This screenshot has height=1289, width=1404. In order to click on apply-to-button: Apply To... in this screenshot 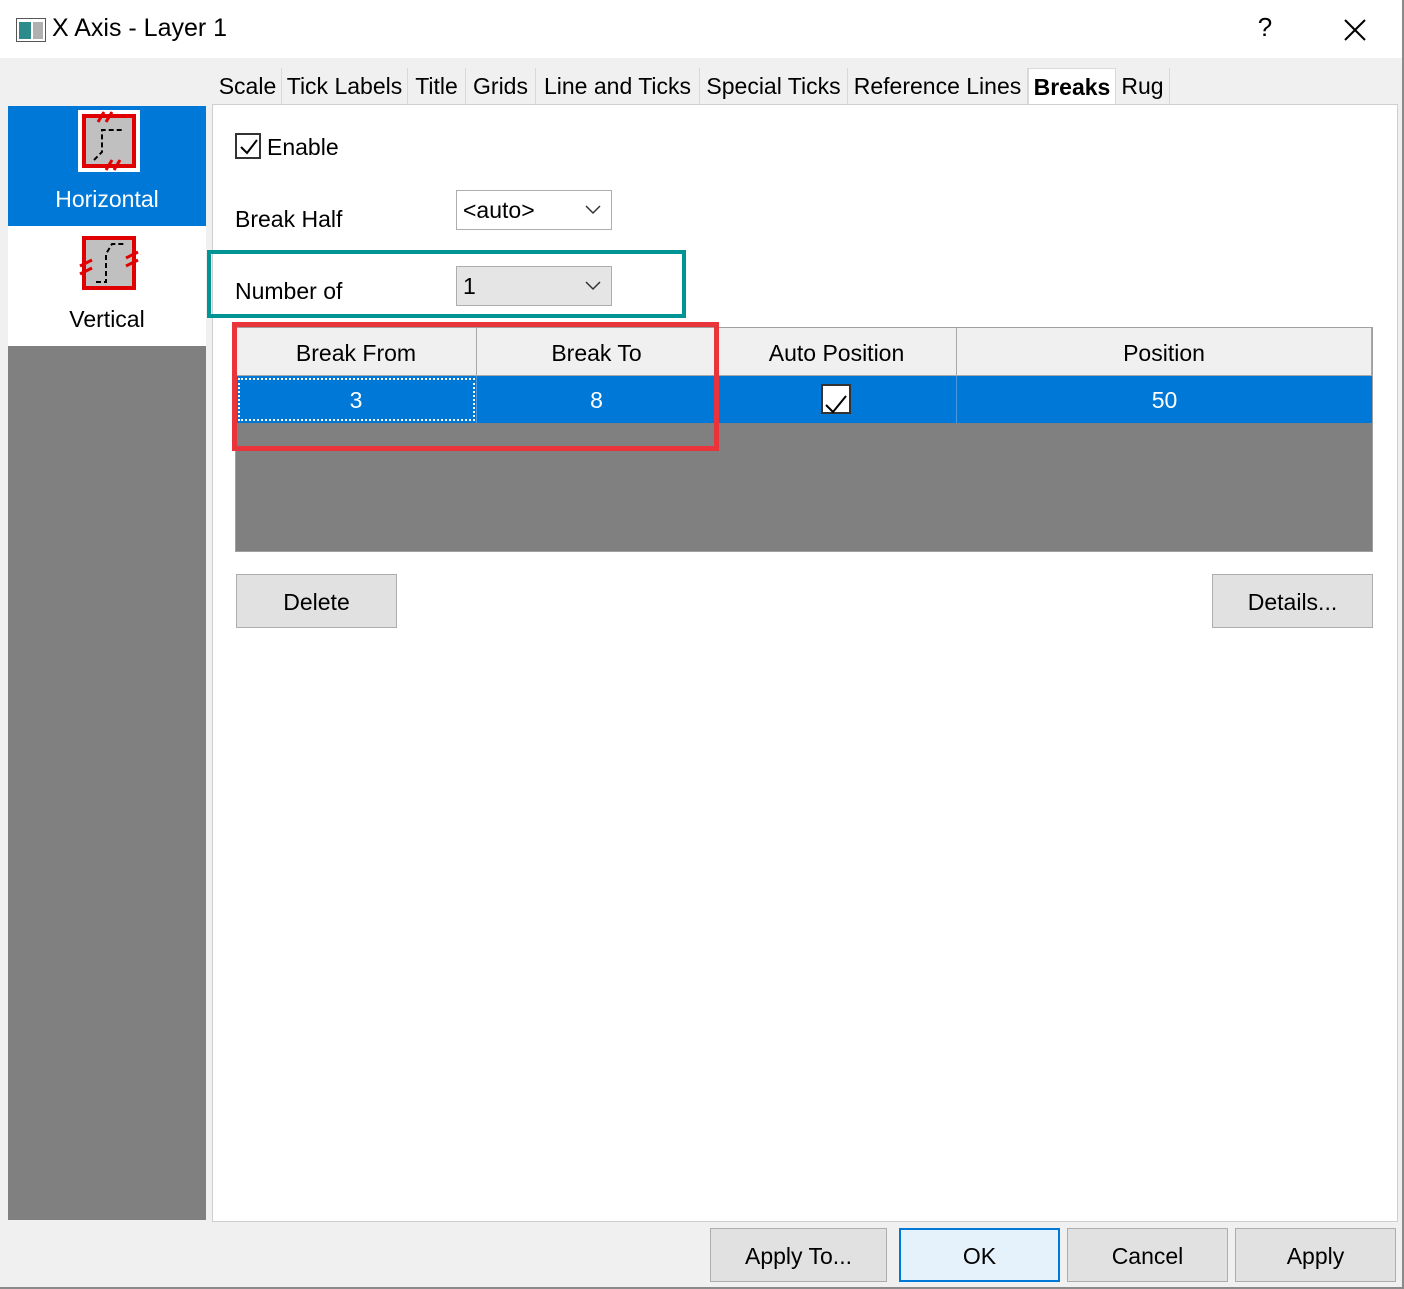, I will do `click(798, 1255)`.